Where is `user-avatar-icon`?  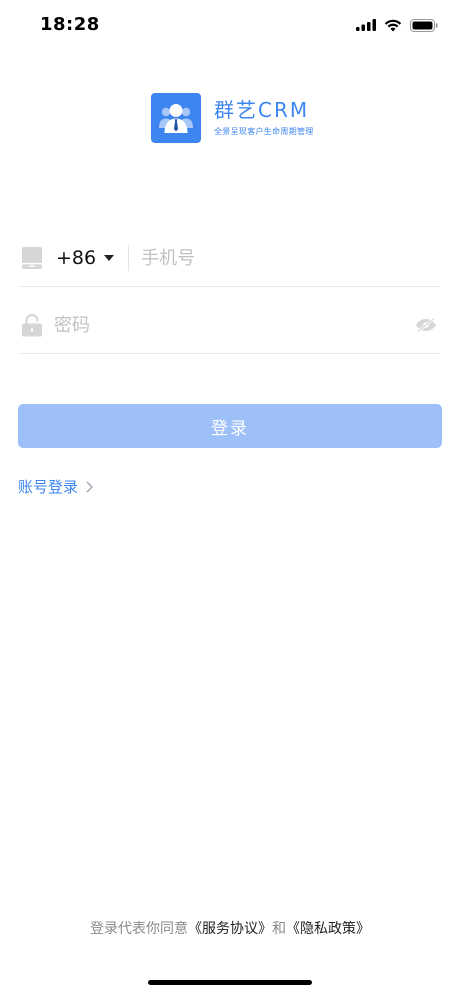
user-avatar-icon is located at coordinates (176, 118).